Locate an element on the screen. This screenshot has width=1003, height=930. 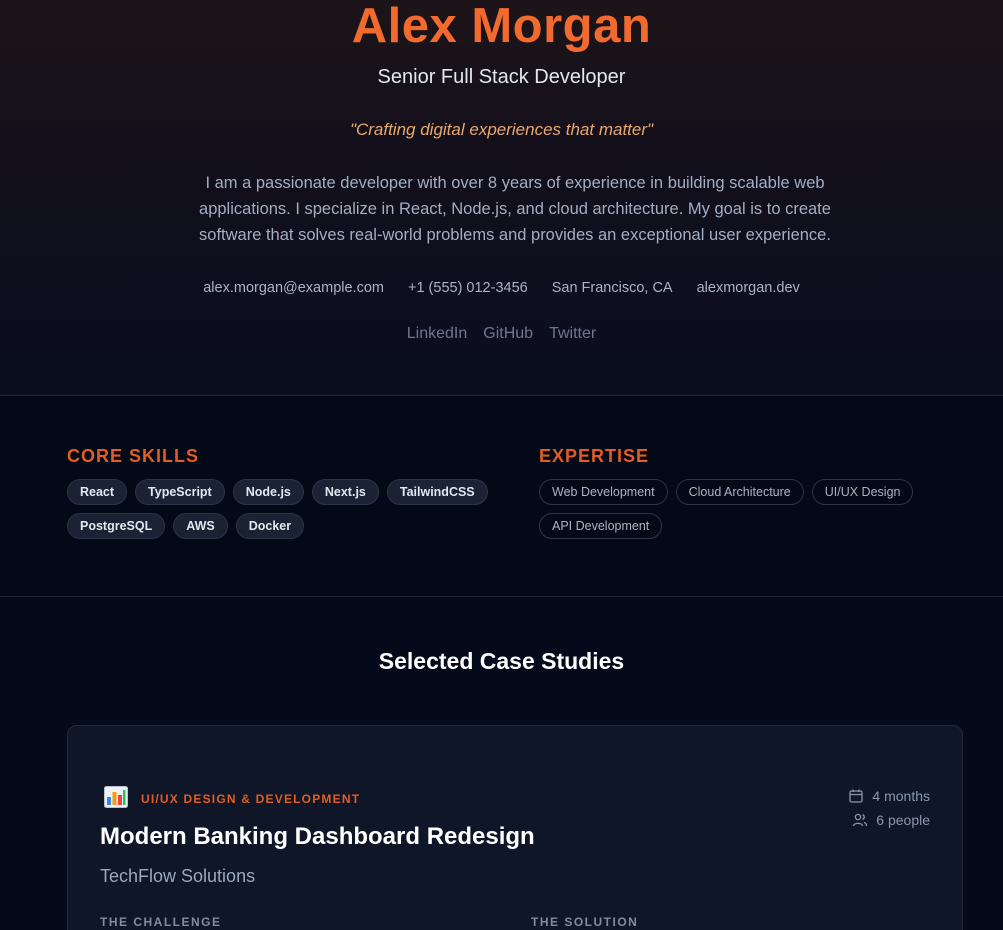
social-links: LinkedIn GitHub Twitter is located at coordinates (501, 334).